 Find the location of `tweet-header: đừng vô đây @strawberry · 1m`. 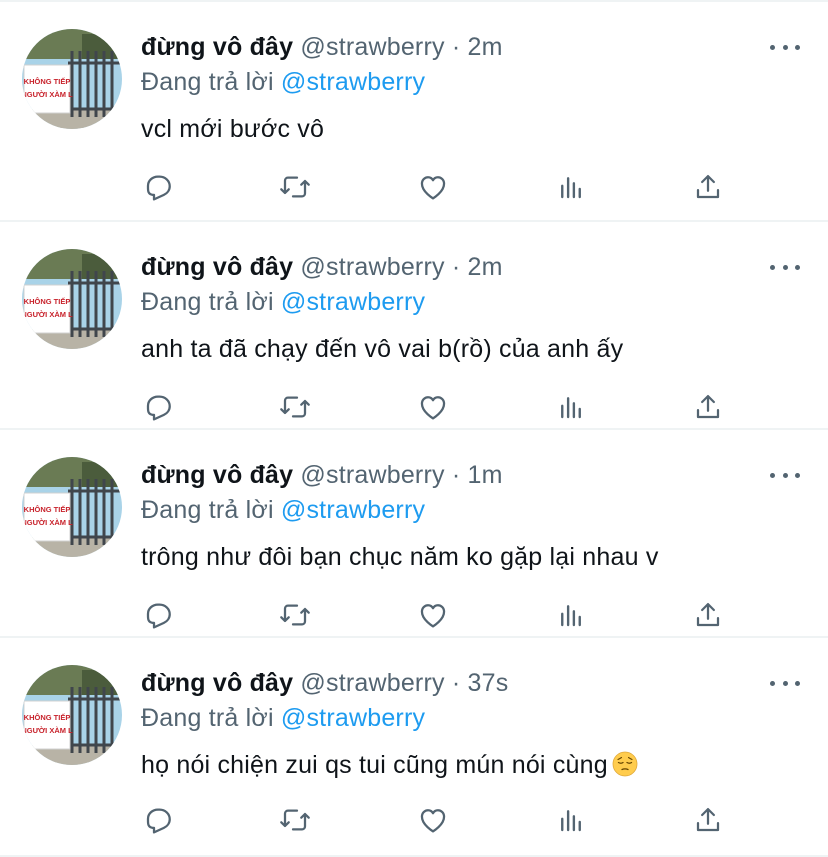

tweet-header: đừng vô đây @strawberry · 1m is located at coordinates (322, 475).